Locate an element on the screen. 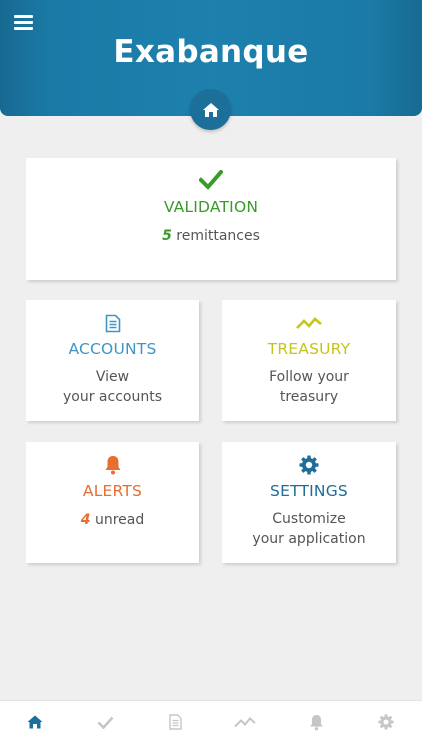  alerts-summary: 4 unread is located at coordinates (112, 520).